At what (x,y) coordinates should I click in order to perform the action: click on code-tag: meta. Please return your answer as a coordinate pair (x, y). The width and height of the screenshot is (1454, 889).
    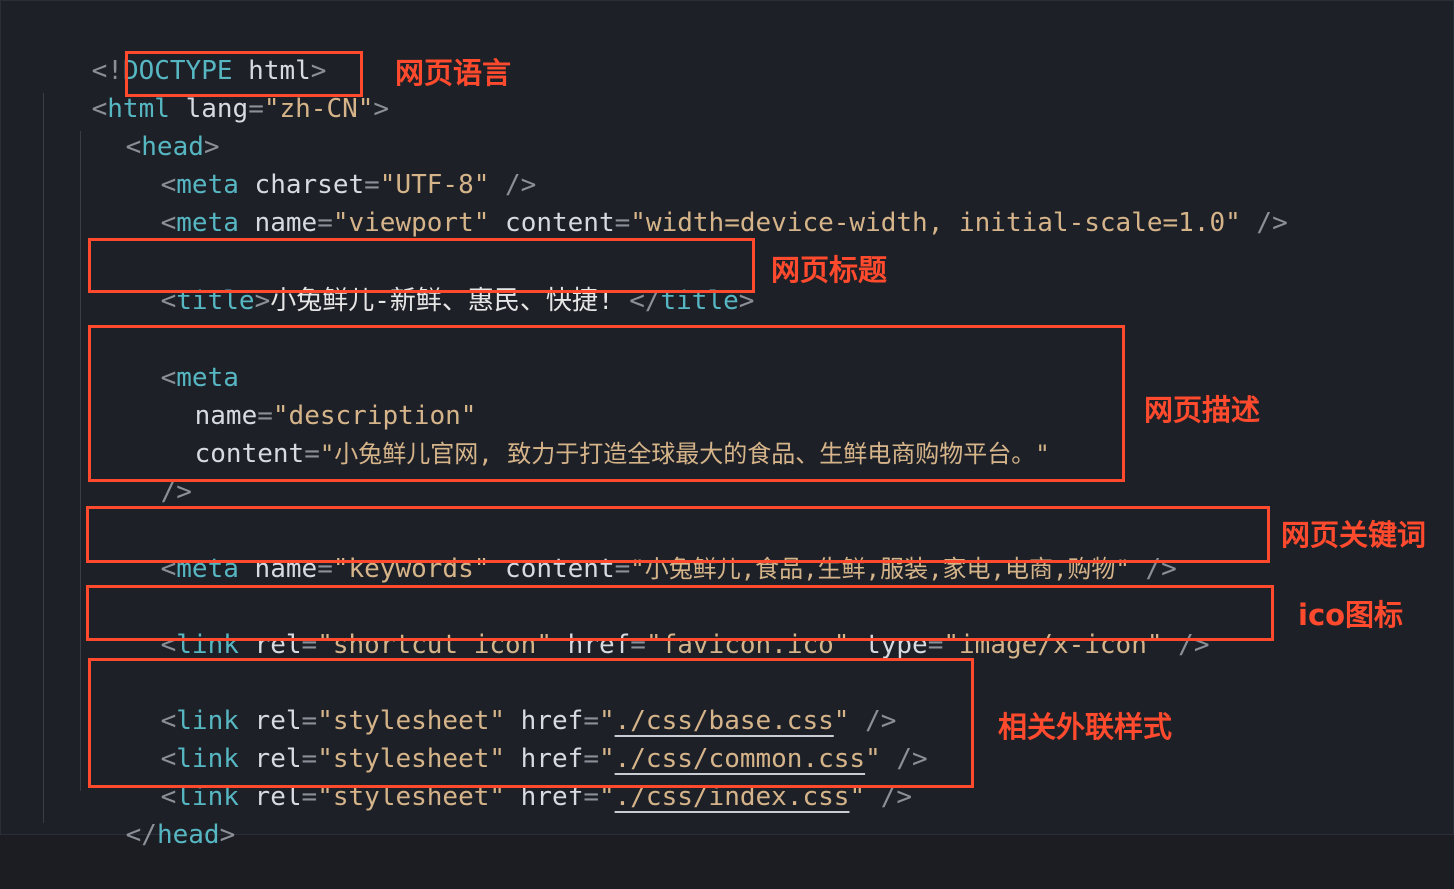
    Looking at the image, I should click on (207, 223).